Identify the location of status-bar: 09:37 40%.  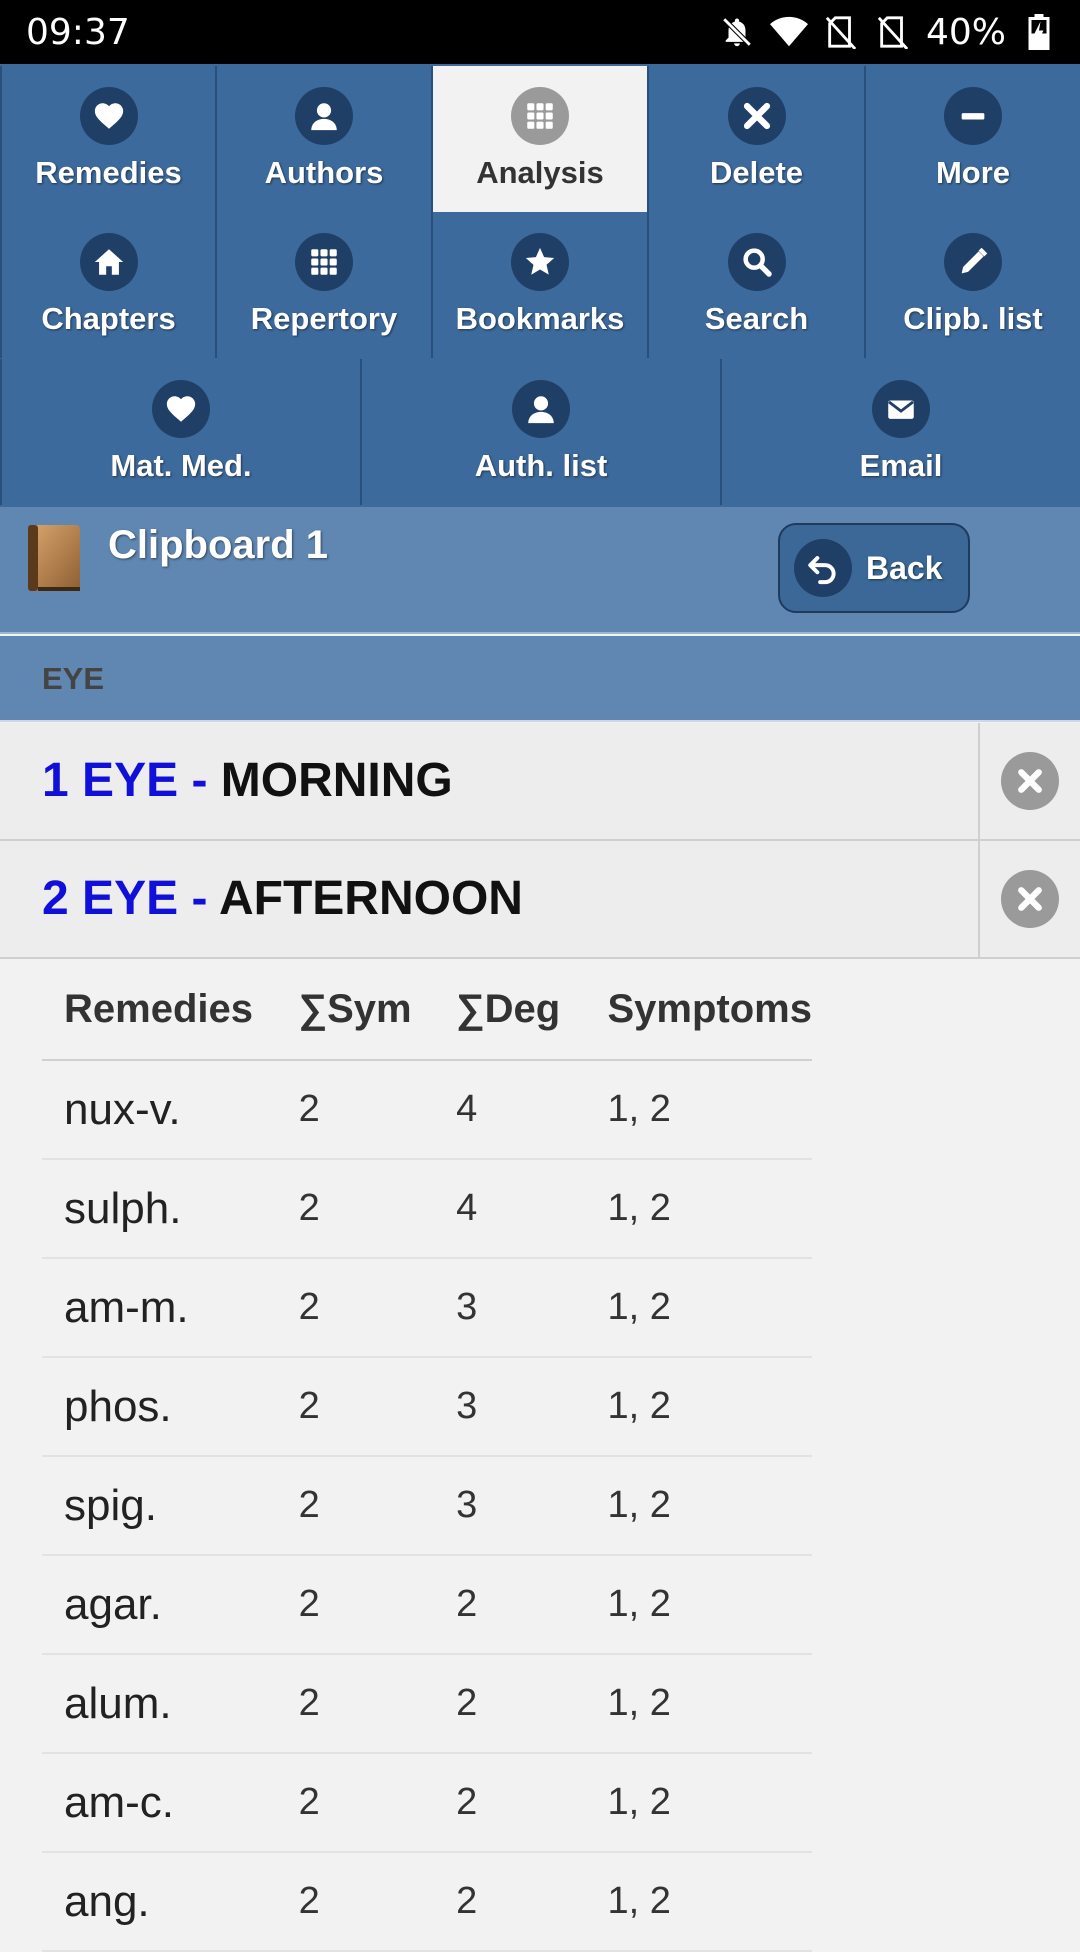
(540, 32).